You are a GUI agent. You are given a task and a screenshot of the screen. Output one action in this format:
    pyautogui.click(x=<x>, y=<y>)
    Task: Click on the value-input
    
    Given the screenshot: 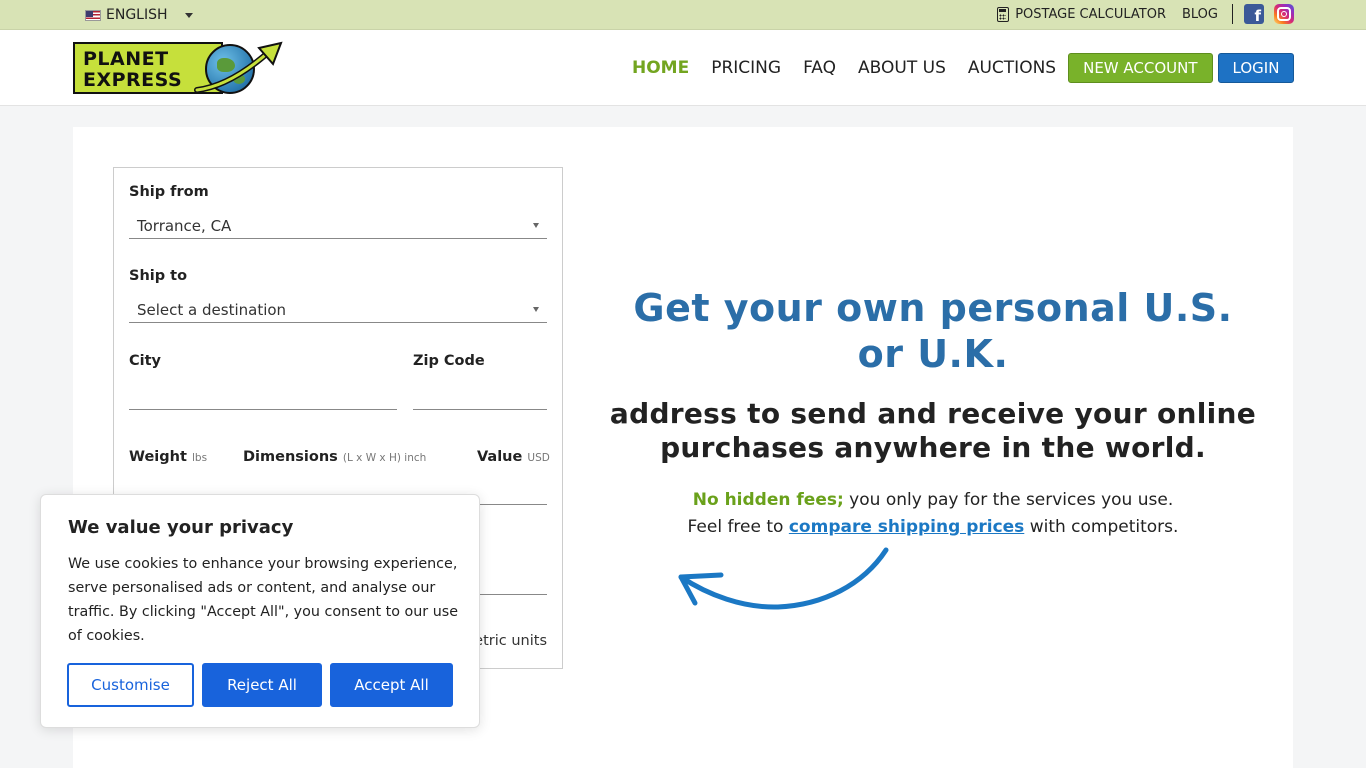 What is the action you would take?
    pyautogui.click(x=512, y=492)
    